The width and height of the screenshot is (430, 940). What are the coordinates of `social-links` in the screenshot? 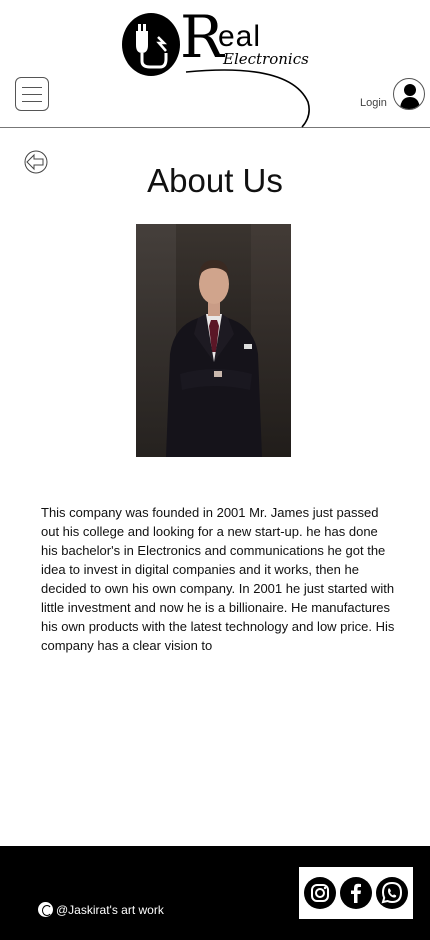 It's located at (356, 893).